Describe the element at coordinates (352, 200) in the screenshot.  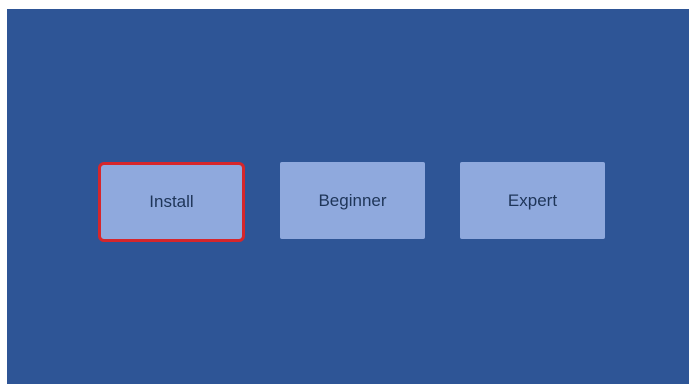
I see `beginner-button: Beginner` at that location.